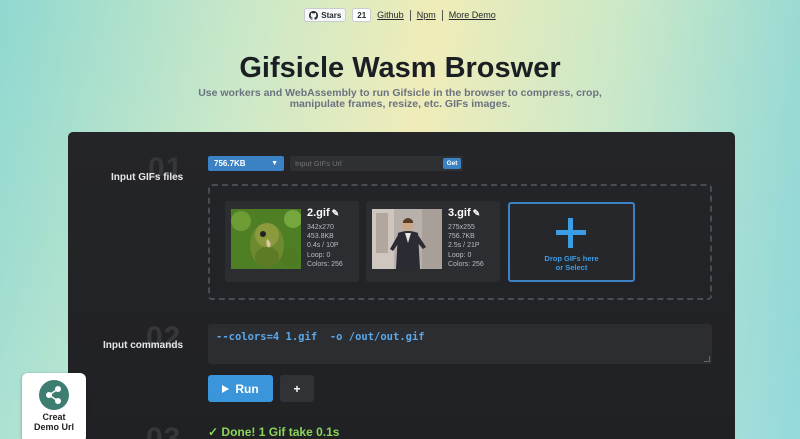 Image resolution: width=800 pixels, height=439 pixels. What do you see at coordinates (571, 267) in the screenshot?
I see `drop-hint-line2: or Select` at bounding box center [571, 267].